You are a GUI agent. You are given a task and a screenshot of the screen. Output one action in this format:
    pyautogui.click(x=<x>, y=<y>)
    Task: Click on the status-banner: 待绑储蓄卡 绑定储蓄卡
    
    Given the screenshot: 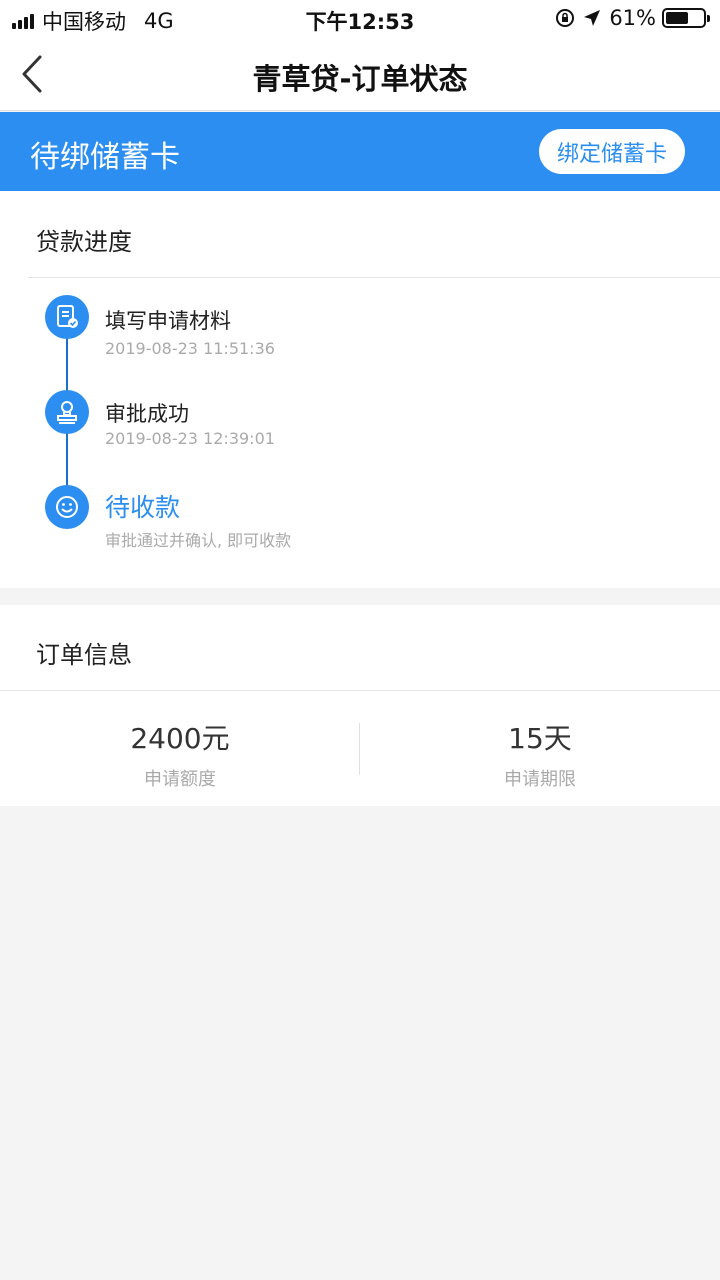 What is the action you would take?
    pyautogui.click(x=360, y=151)
    